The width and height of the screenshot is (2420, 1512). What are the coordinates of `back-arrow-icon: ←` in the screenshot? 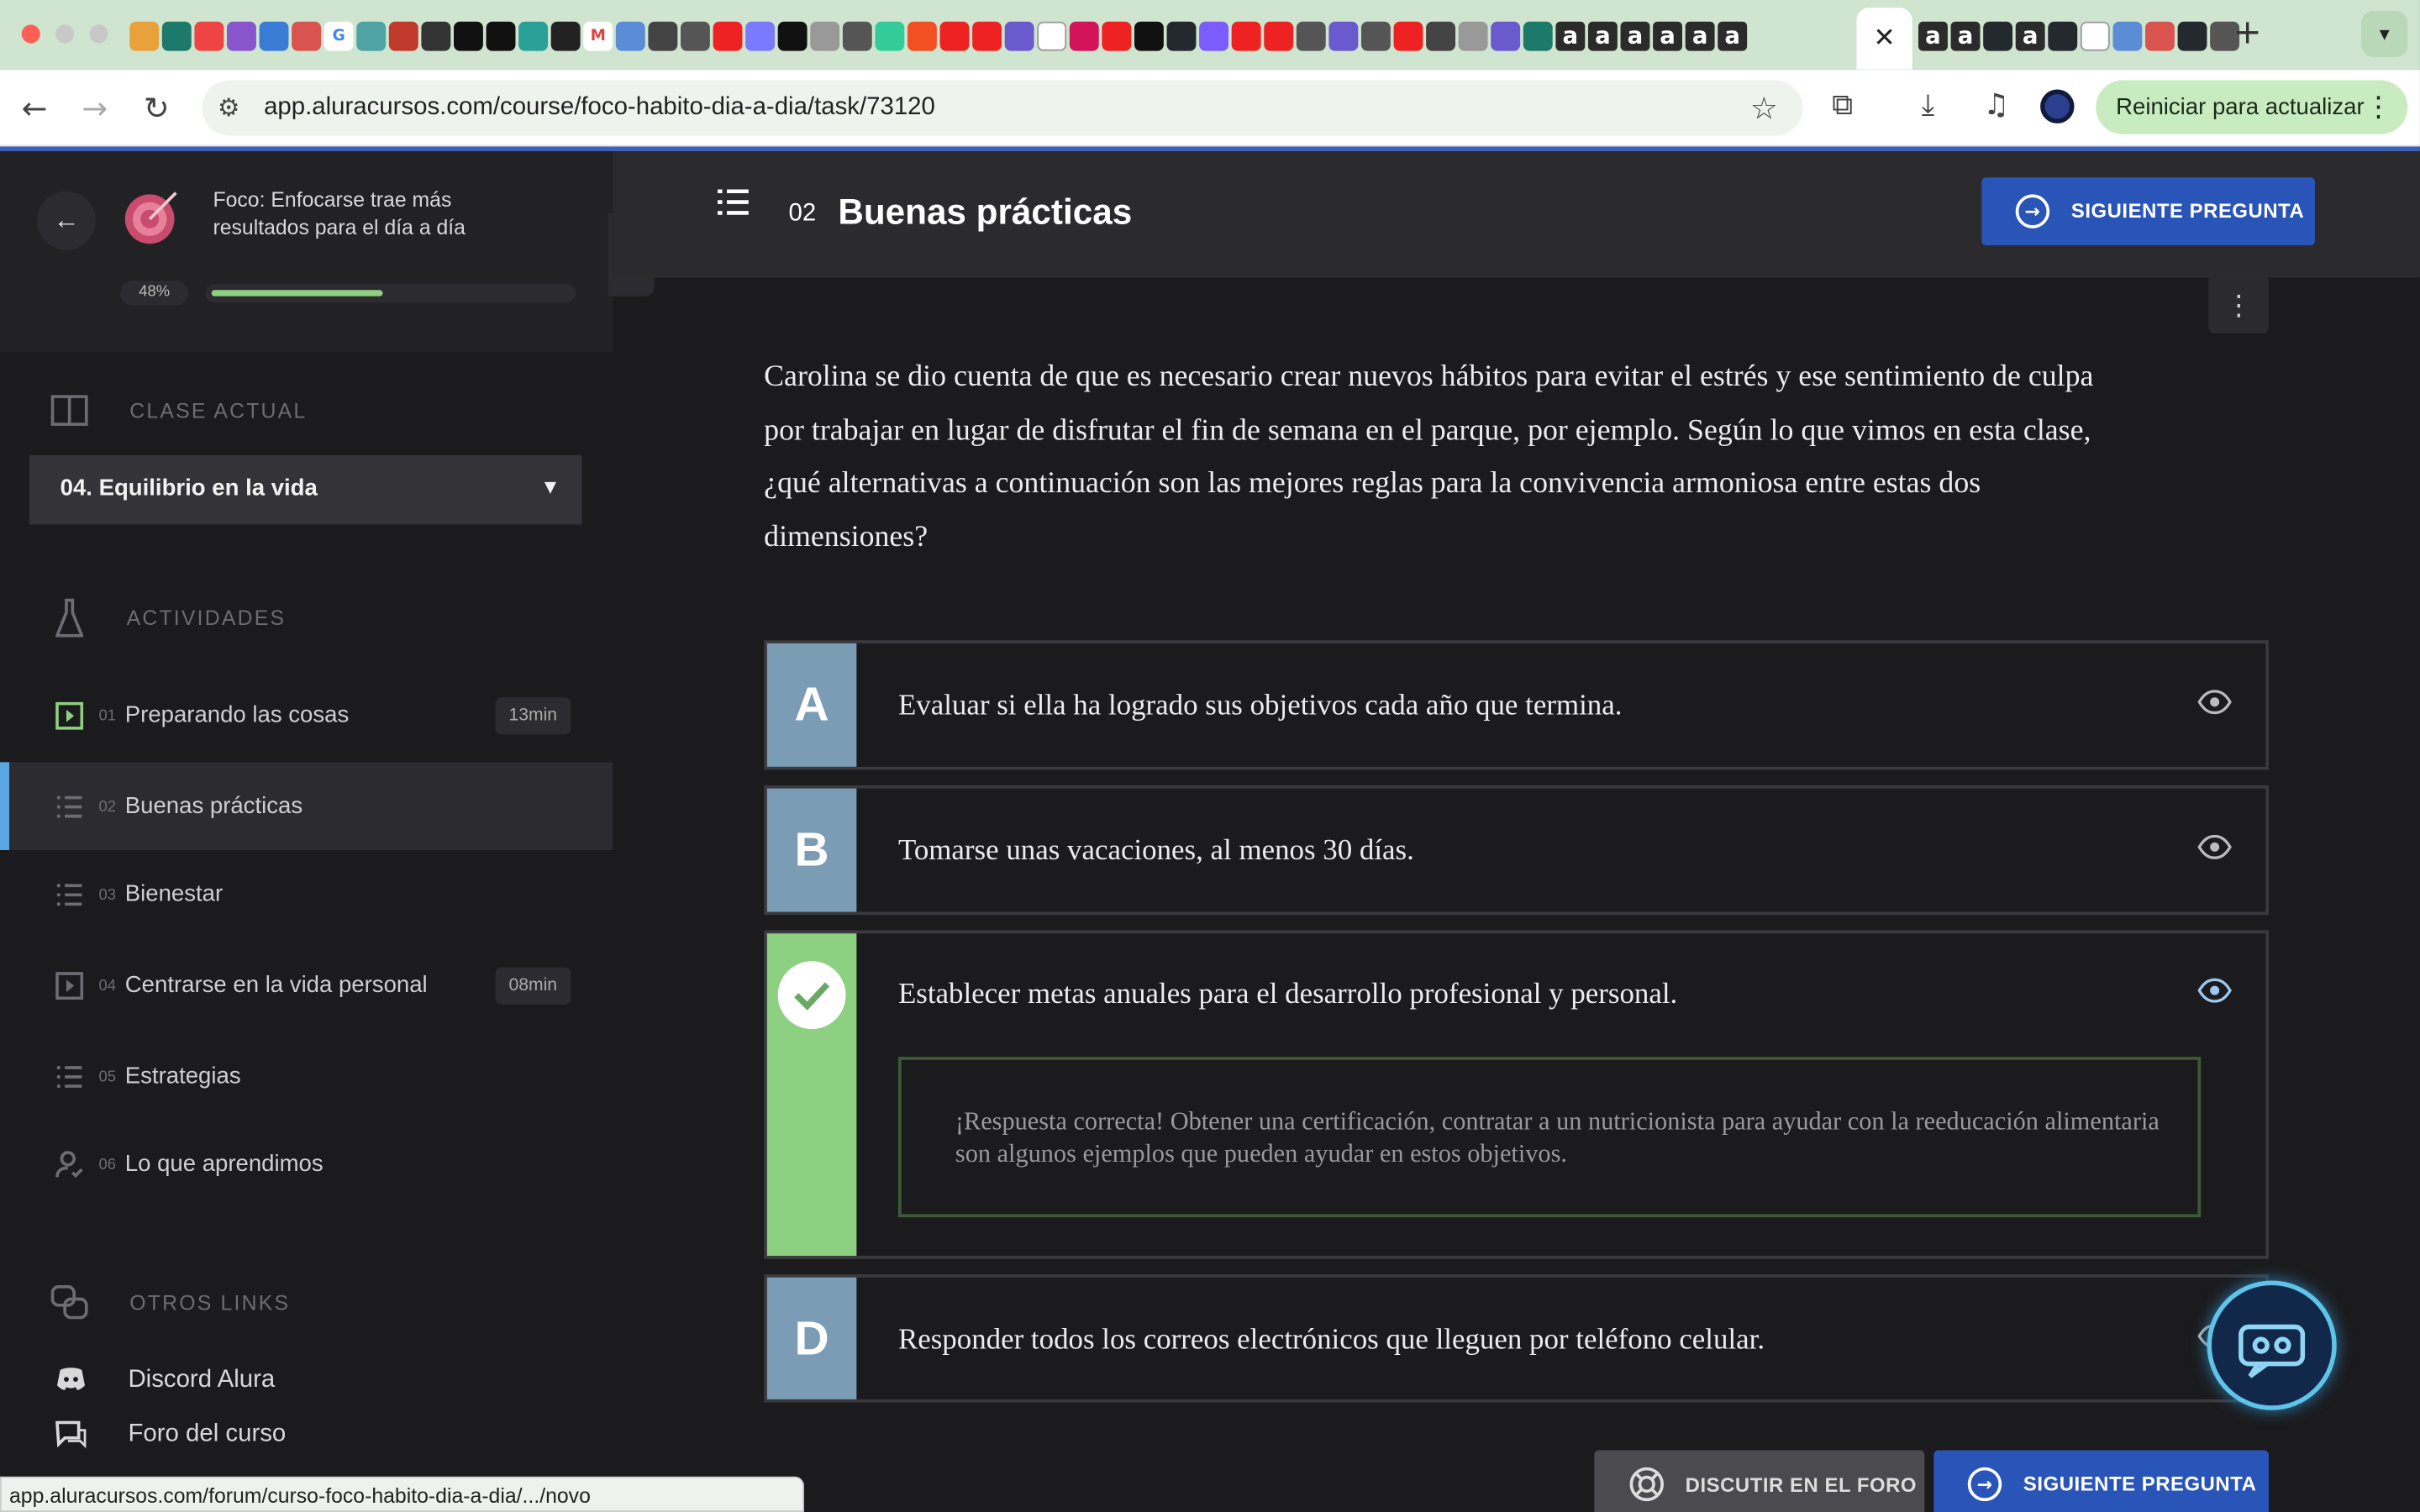 It's located at (35, 108).